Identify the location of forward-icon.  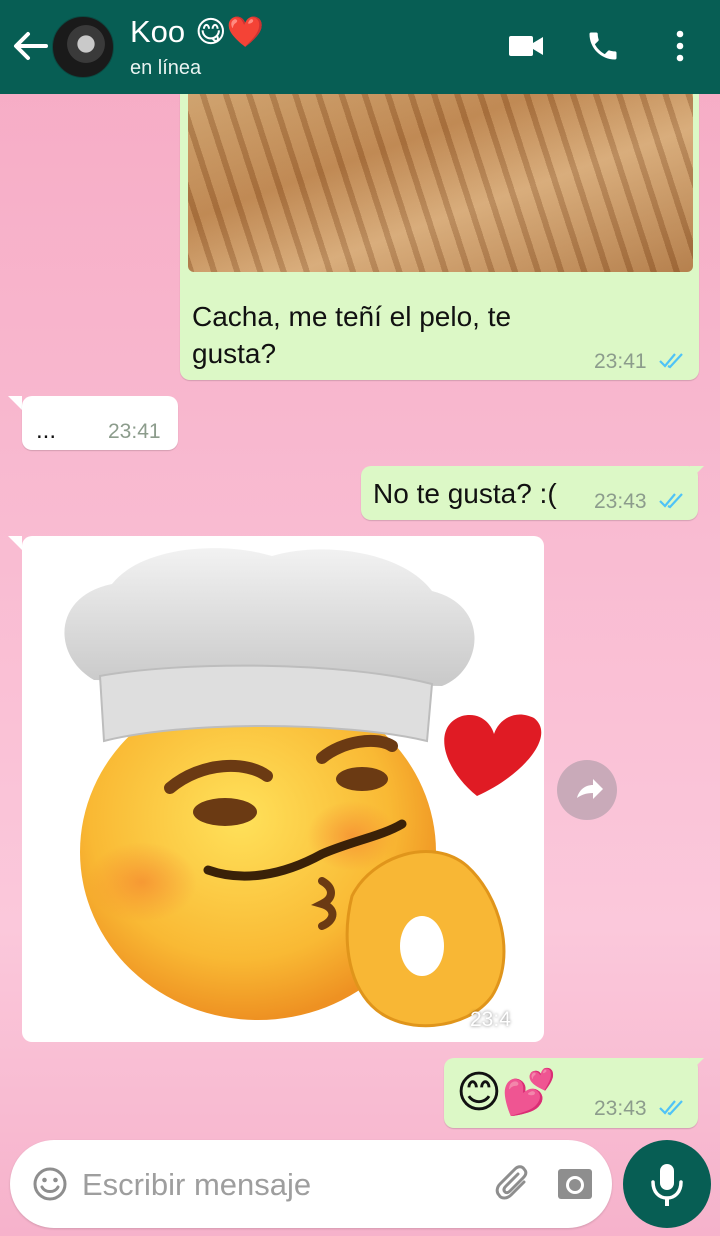
(590, 789).